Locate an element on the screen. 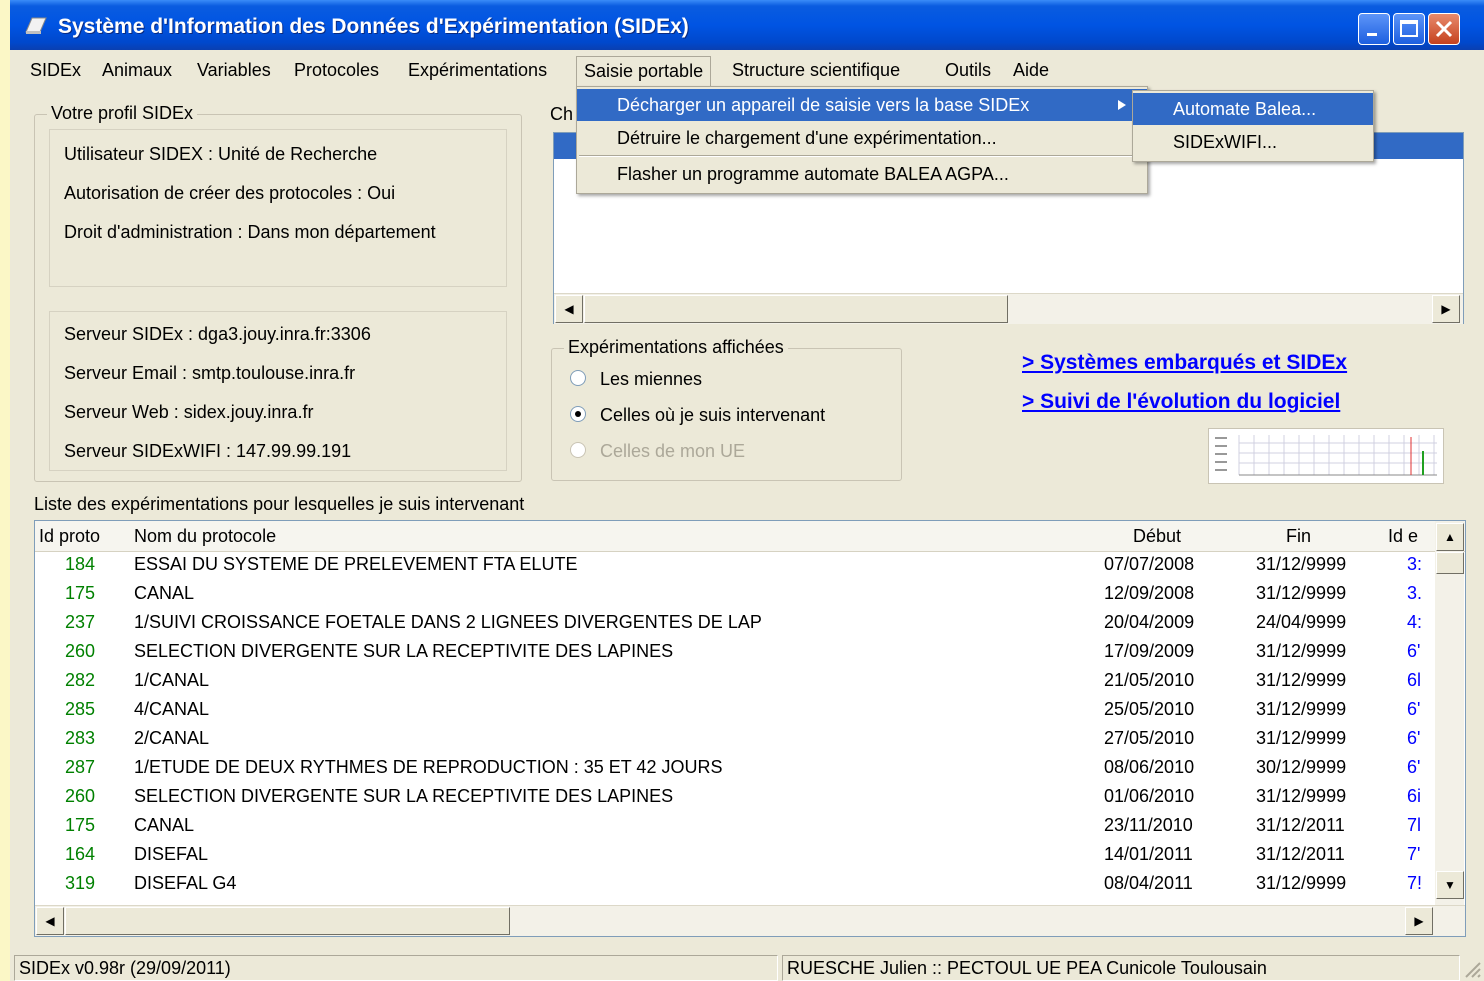  menu-experimentations: Expérimentations is located at coordinates (477, 70).